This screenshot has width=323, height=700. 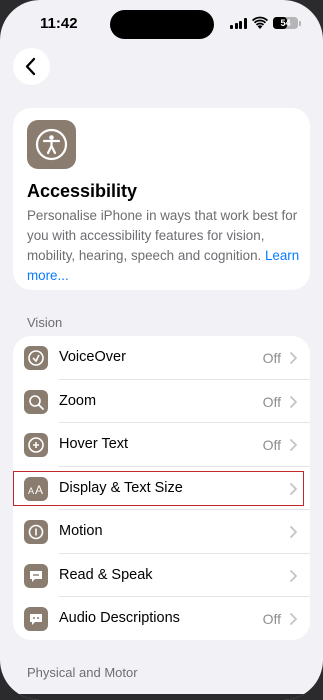 What do you see at coordinates (161, 445) in the screenshot?
I see `list-item-hover-text: Hover Text Off` at bounding box center [161, 445].